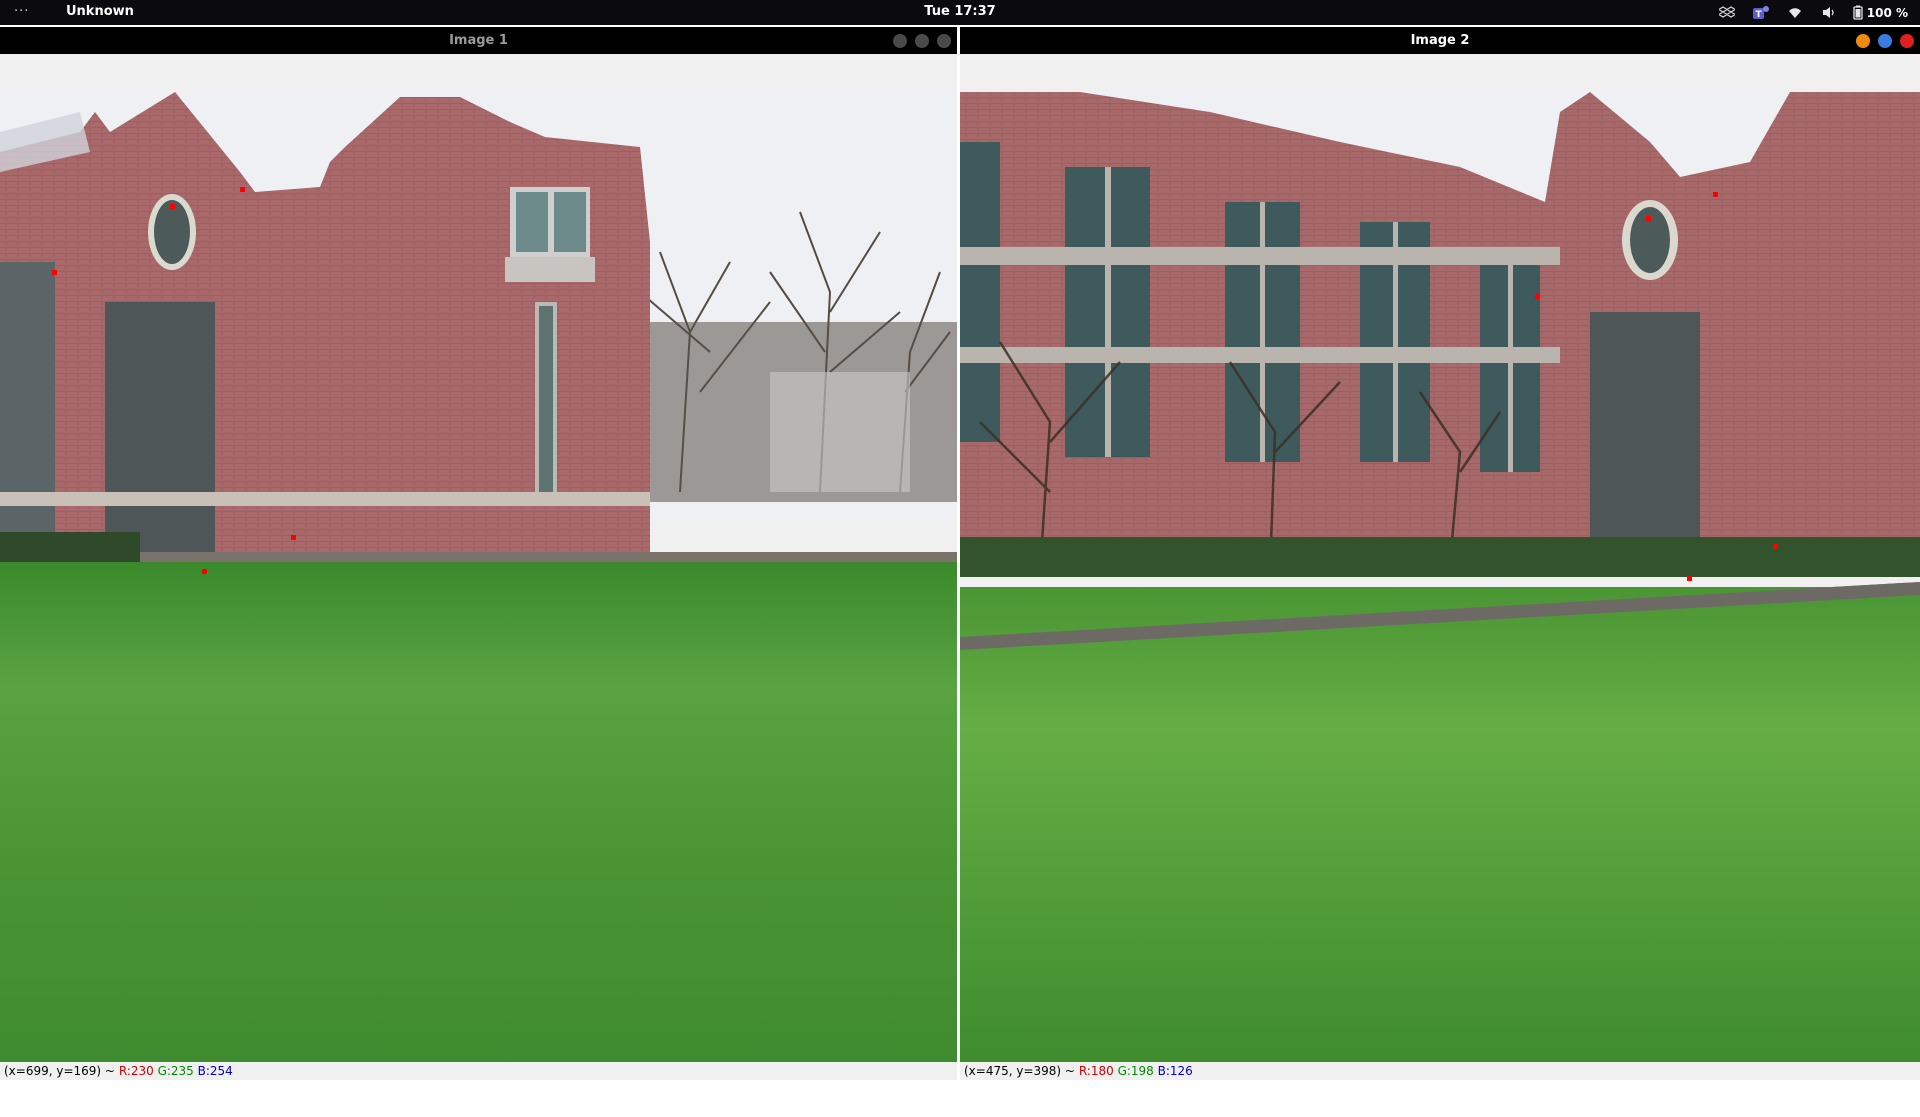 Image resolution: width=1920 pixels, height=1117 pixels. I want to click on pixel-status-bar: (x=475, y=398) ~ R:180 G:198 B:126, so click(1440, 1071).